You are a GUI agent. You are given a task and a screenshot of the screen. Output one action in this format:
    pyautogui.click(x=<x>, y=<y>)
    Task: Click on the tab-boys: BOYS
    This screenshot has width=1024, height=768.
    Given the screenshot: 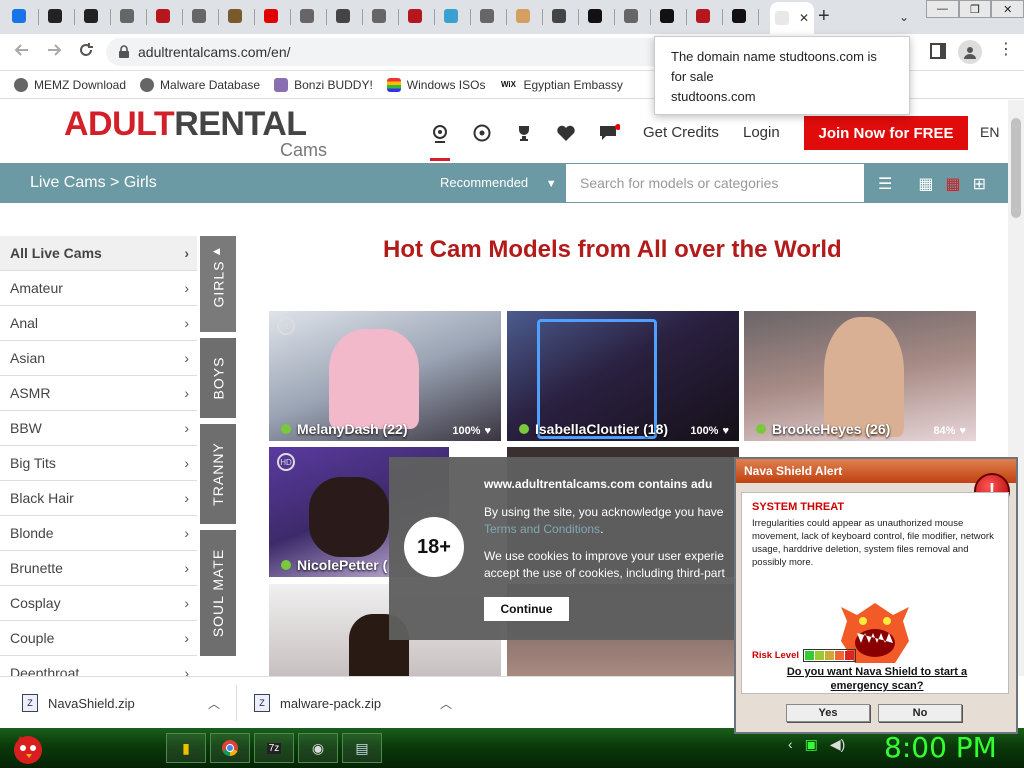 What is the action you would take?
    pyautogui.click(x=218, y=378)
    